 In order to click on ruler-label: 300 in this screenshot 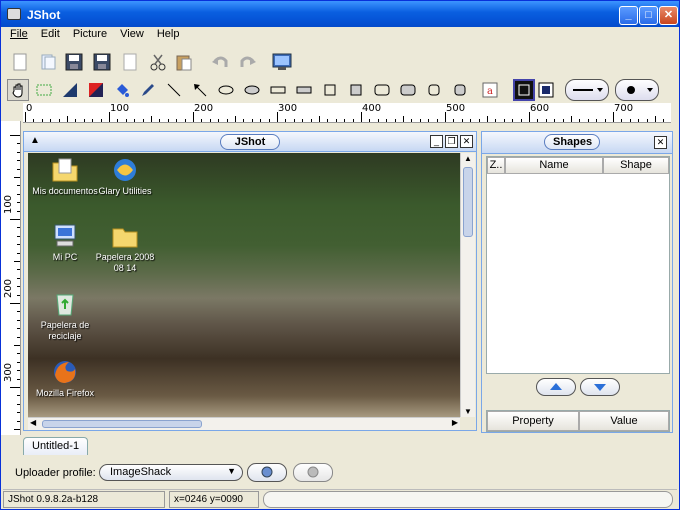, I will do `click(9, 372)`.